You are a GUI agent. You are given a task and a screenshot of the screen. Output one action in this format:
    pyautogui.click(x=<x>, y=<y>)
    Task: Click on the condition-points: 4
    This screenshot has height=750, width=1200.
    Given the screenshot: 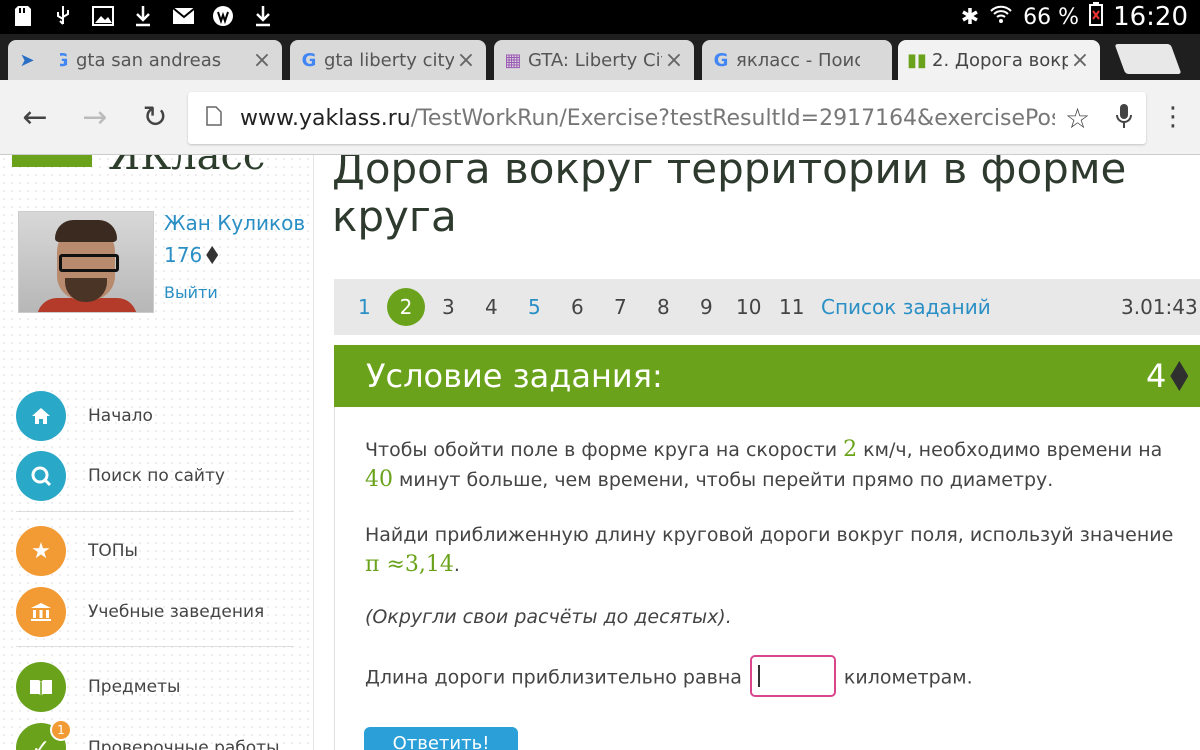 What is the action you would take?
    pyautogui.click(x=1167, y=376)
    